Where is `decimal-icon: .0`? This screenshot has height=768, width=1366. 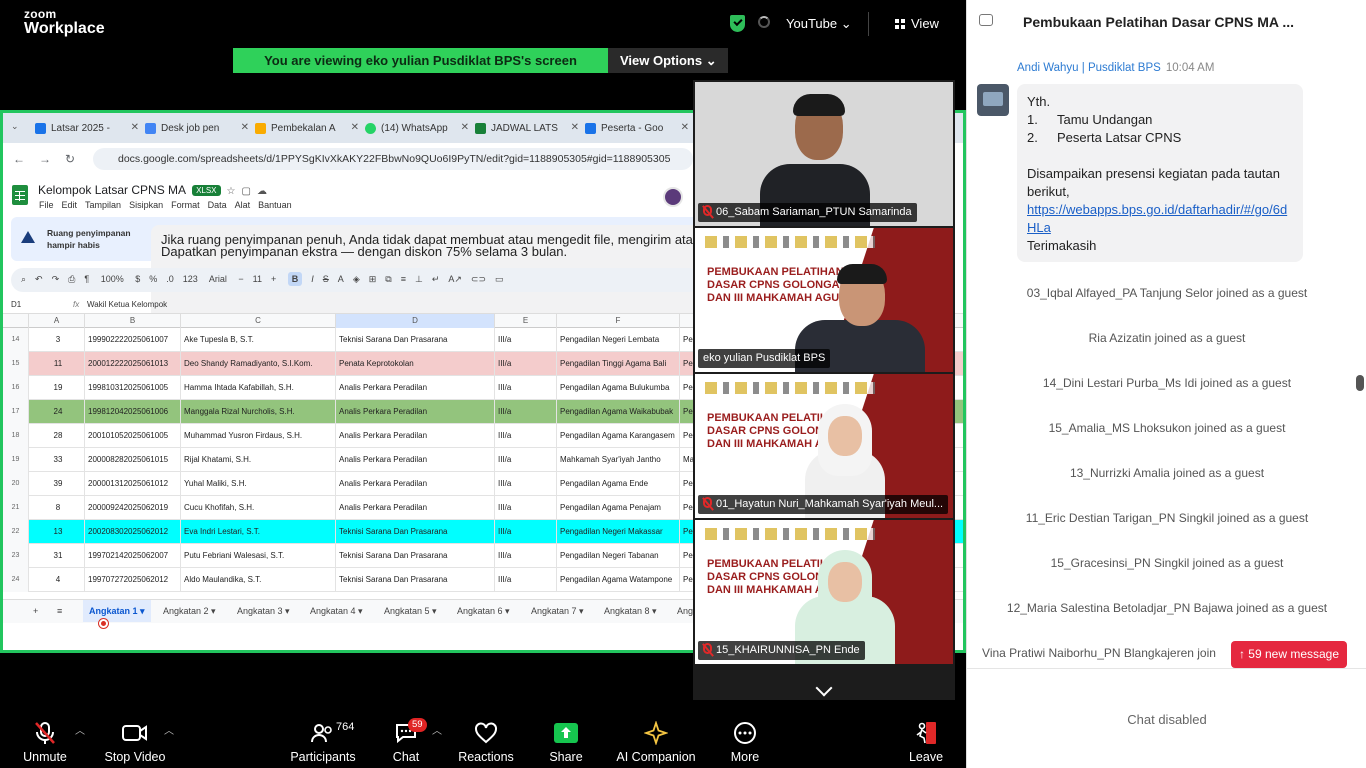 decimal-icon: .0 is located at coordinates (170, 279).